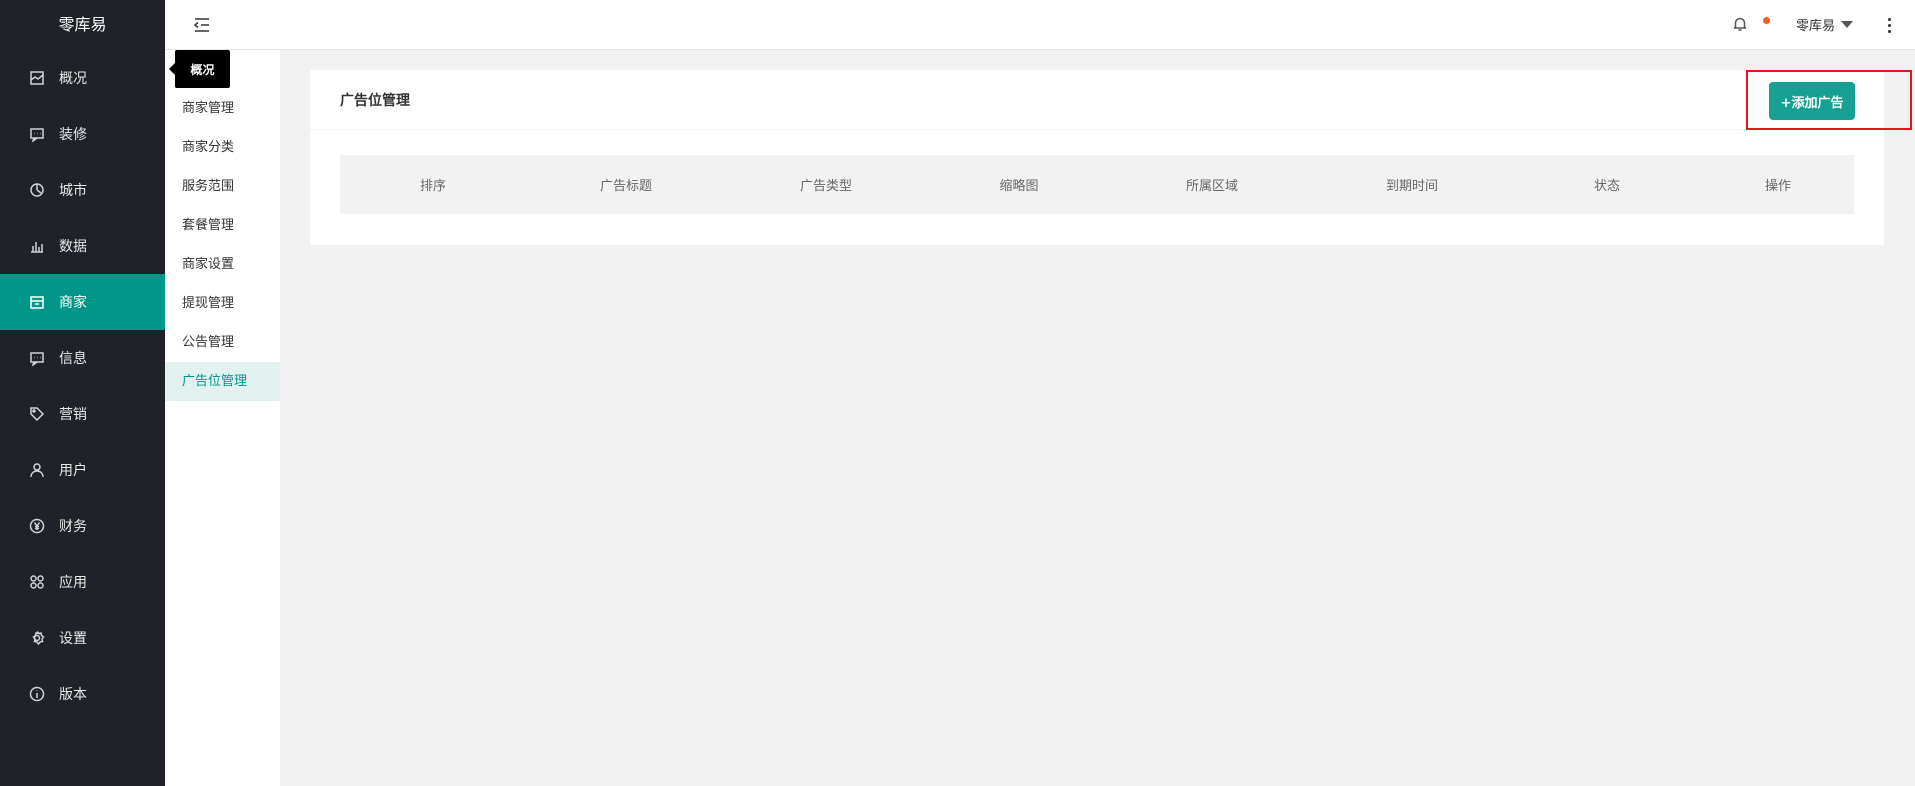 This screenshot has height=786, width=1915. What do you see at coordinates (73, 135) in the screenshot?
I see `sidebar-item-label: 装修` at bounding box center [73, 135].